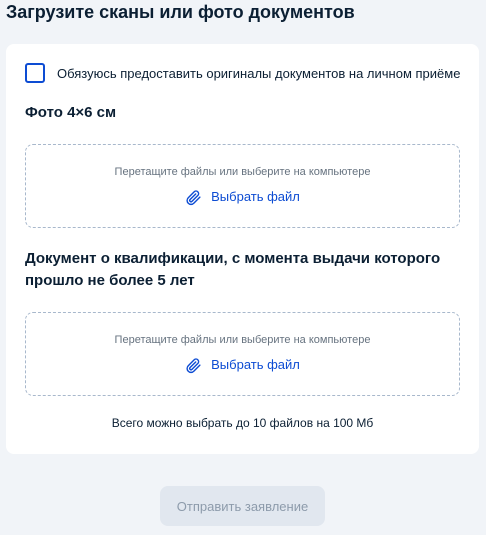  What do you see at coordinates (242, 506) in the screenshot?
I see `submit-application-button: Отправить заявление` at bounding box center [242, 506].